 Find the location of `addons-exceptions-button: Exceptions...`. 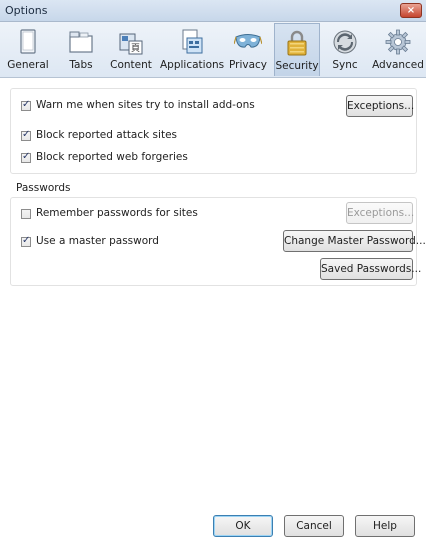

addons-exceptions-button: Exceptions... is located at coordinates (380, 106).